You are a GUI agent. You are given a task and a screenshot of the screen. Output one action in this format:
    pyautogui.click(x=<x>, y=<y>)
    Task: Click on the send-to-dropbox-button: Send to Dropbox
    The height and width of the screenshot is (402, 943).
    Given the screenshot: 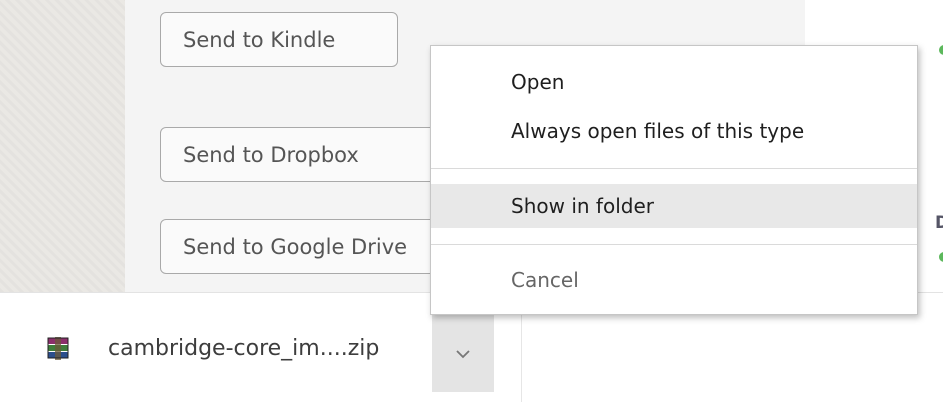 What is the action you would take?
    pyautogui.click(x=301, y=154)
    